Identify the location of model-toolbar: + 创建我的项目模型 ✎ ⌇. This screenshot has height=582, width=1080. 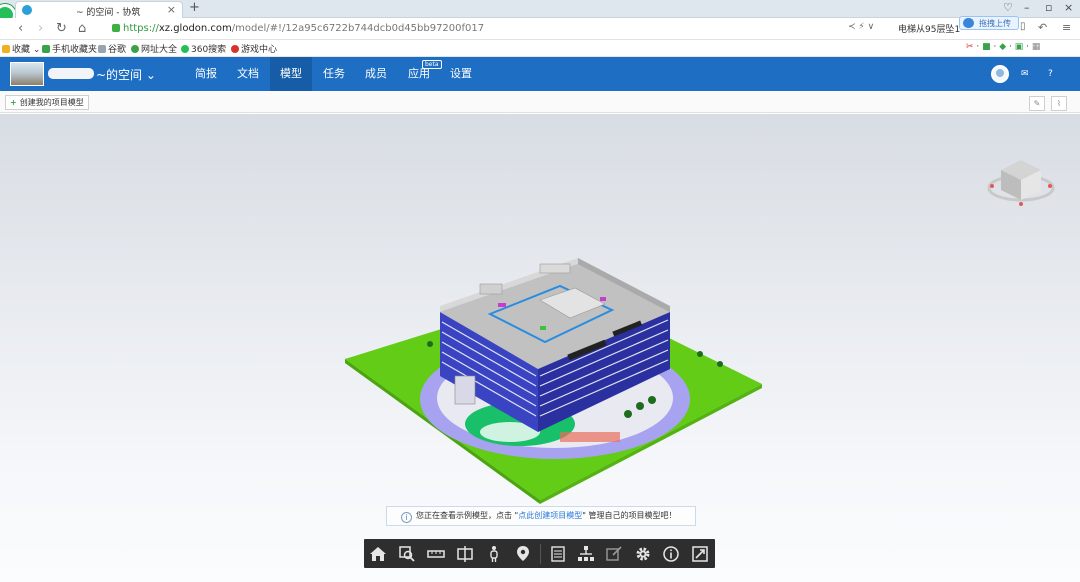
(540, 102).